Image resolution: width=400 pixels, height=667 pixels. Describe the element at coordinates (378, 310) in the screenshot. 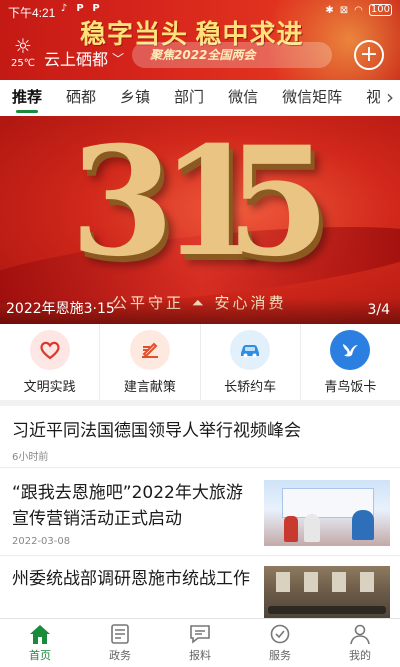

I see `carousel-page-indicator: 3/4` at that location.